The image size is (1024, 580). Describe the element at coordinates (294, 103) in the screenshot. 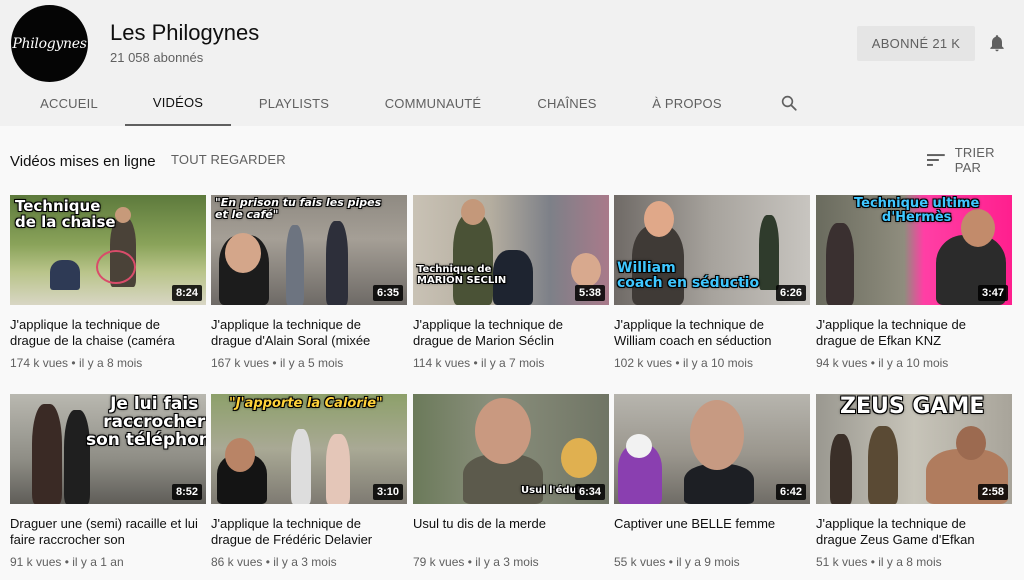

I see `tab-playlists: PLAYLISTS` at that location.